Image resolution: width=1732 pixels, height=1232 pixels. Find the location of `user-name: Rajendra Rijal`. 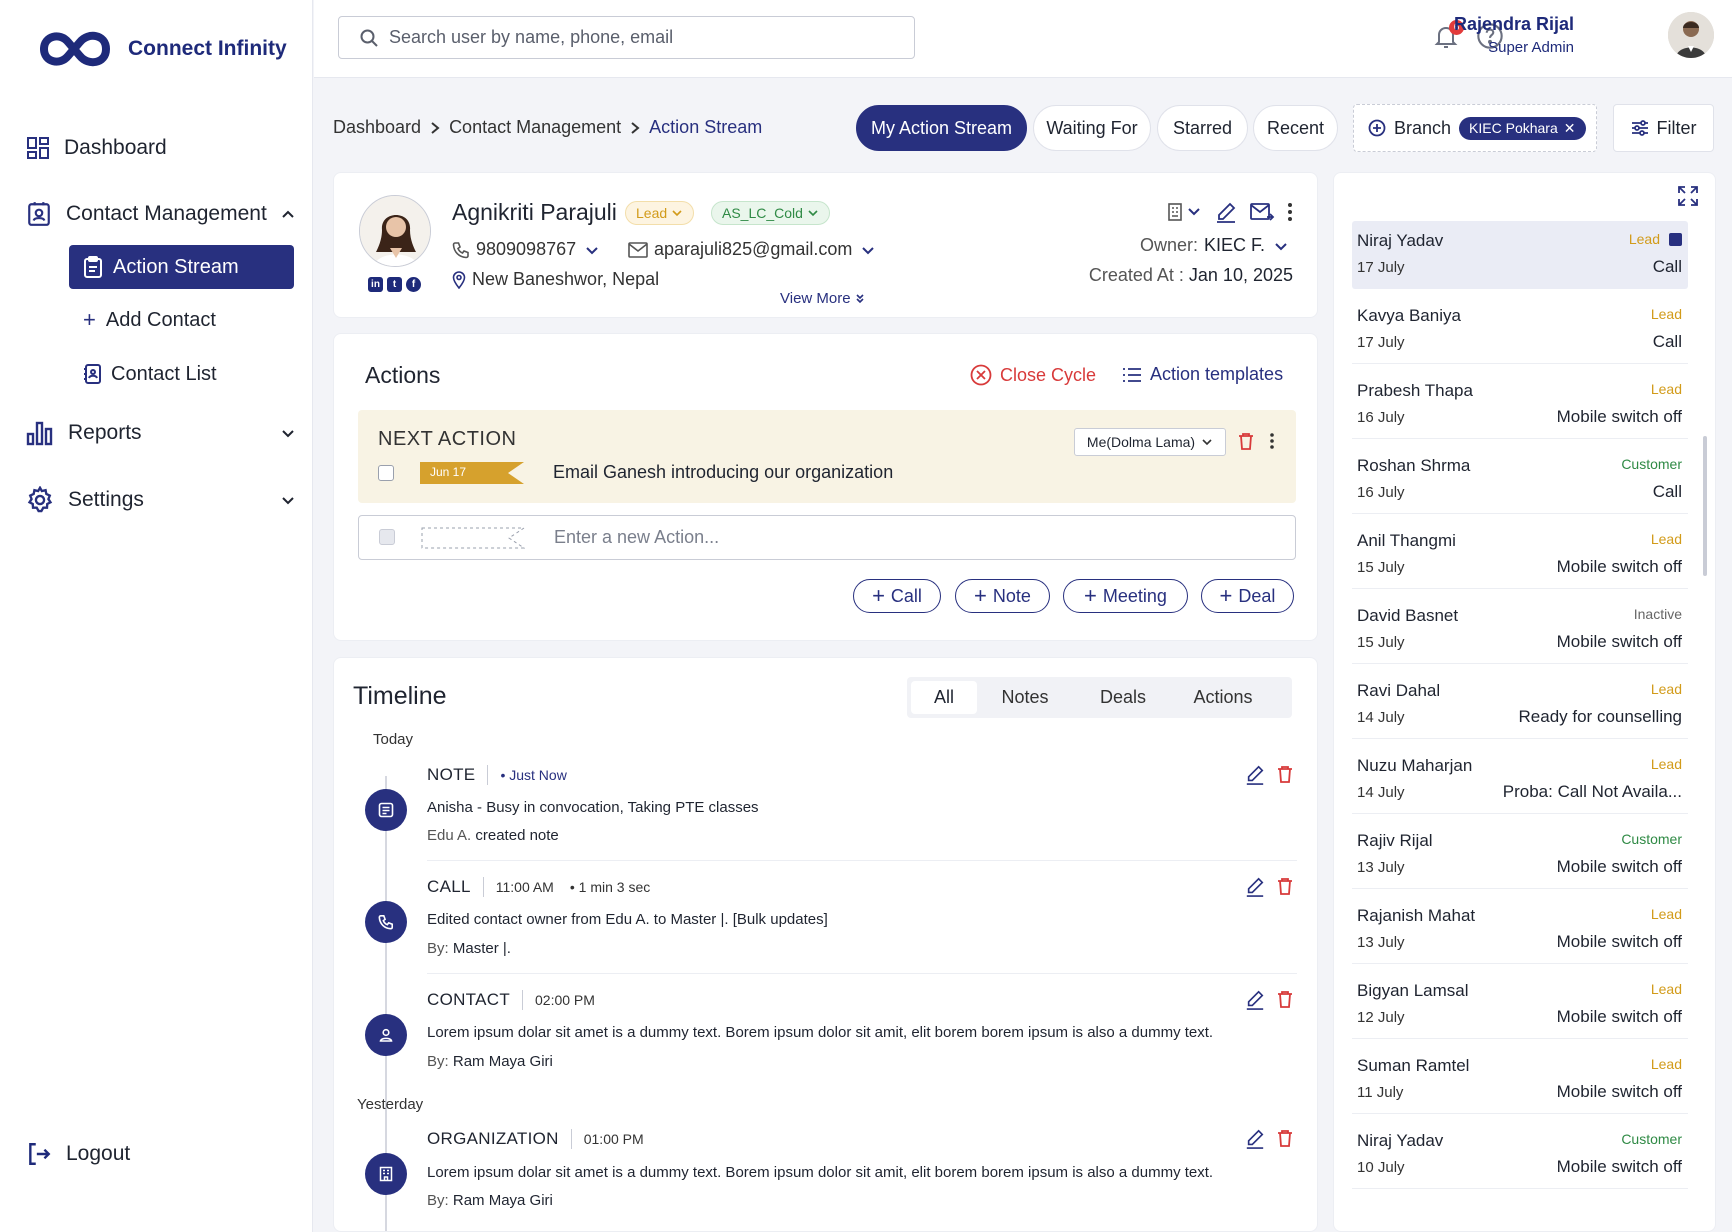

user-name: Rajendra Rijal is located at coordinates (1474, 24).